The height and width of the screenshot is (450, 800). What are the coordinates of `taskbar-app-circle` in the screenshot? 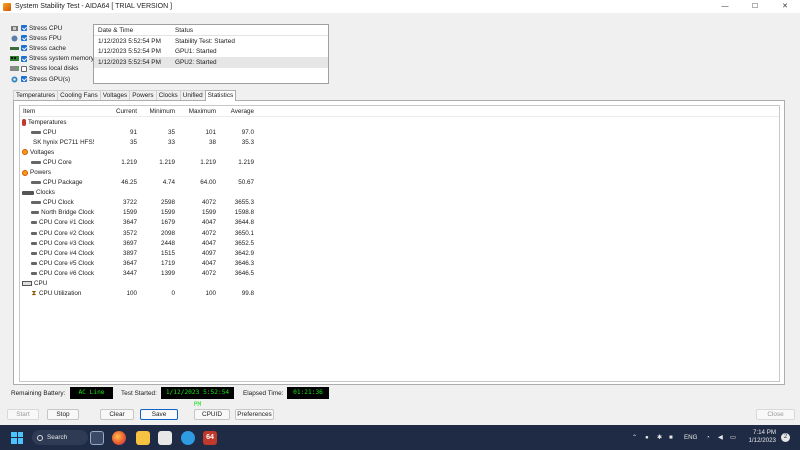 It's located at (188, 437).